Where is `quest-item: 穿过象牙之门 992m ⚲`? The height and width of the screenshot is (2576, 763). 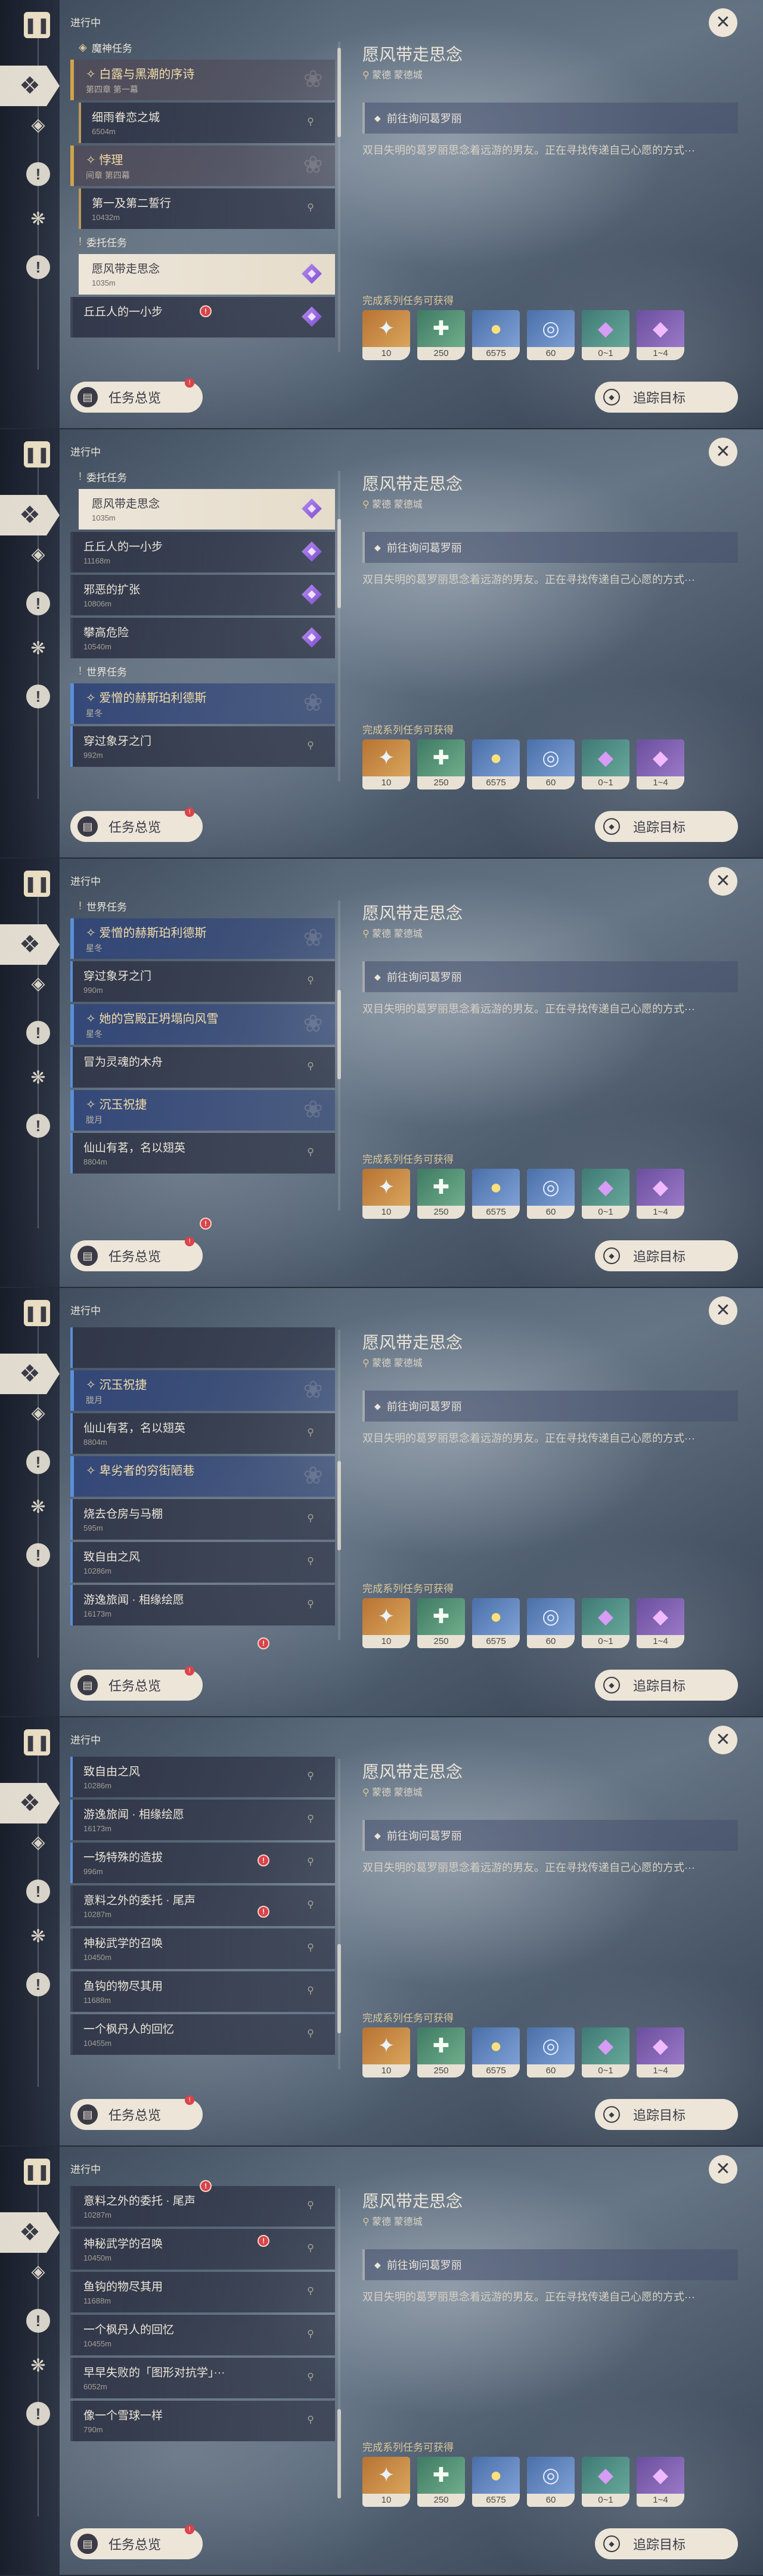
quest-item: 穿过象牙之门 992m ⚲ is located at coordinates (202, 746).